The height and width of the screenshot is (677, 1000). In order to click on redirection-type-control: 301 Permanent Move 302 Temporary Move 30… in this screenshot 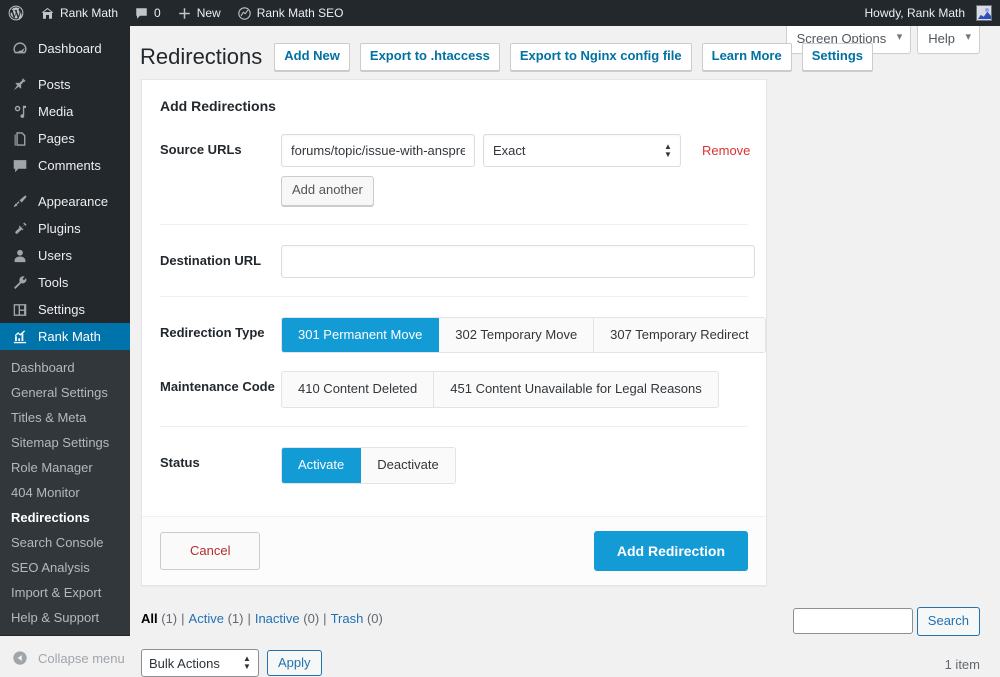, I will do `click(523, 335)`.